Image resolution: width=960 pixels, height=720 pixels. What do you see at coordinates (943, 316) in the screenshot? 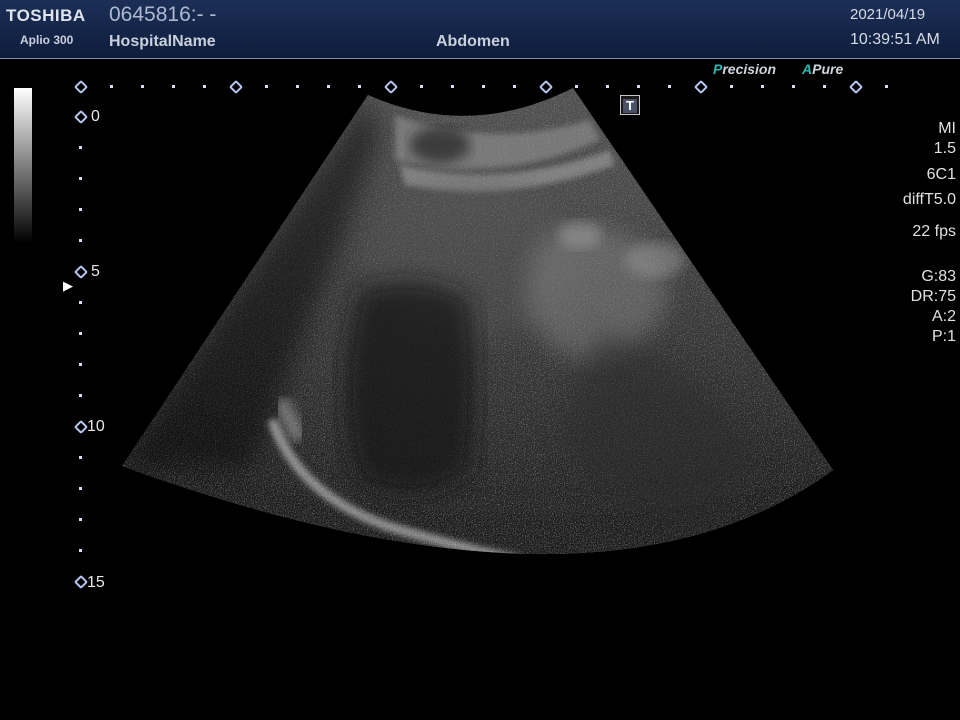
I see `param-a: A:2` at bounding box center [943, 316].